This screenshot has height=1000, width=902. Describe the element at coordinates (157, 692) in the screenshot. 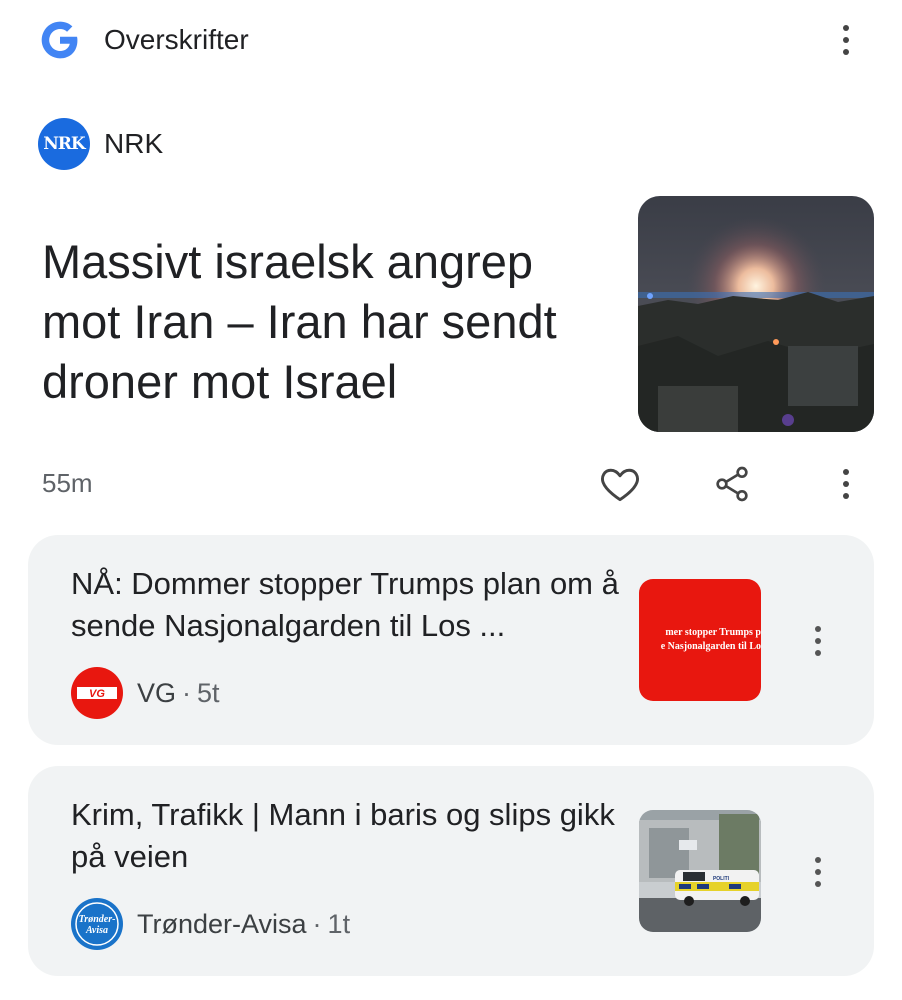

I see `story-source-name: VG` at that location.